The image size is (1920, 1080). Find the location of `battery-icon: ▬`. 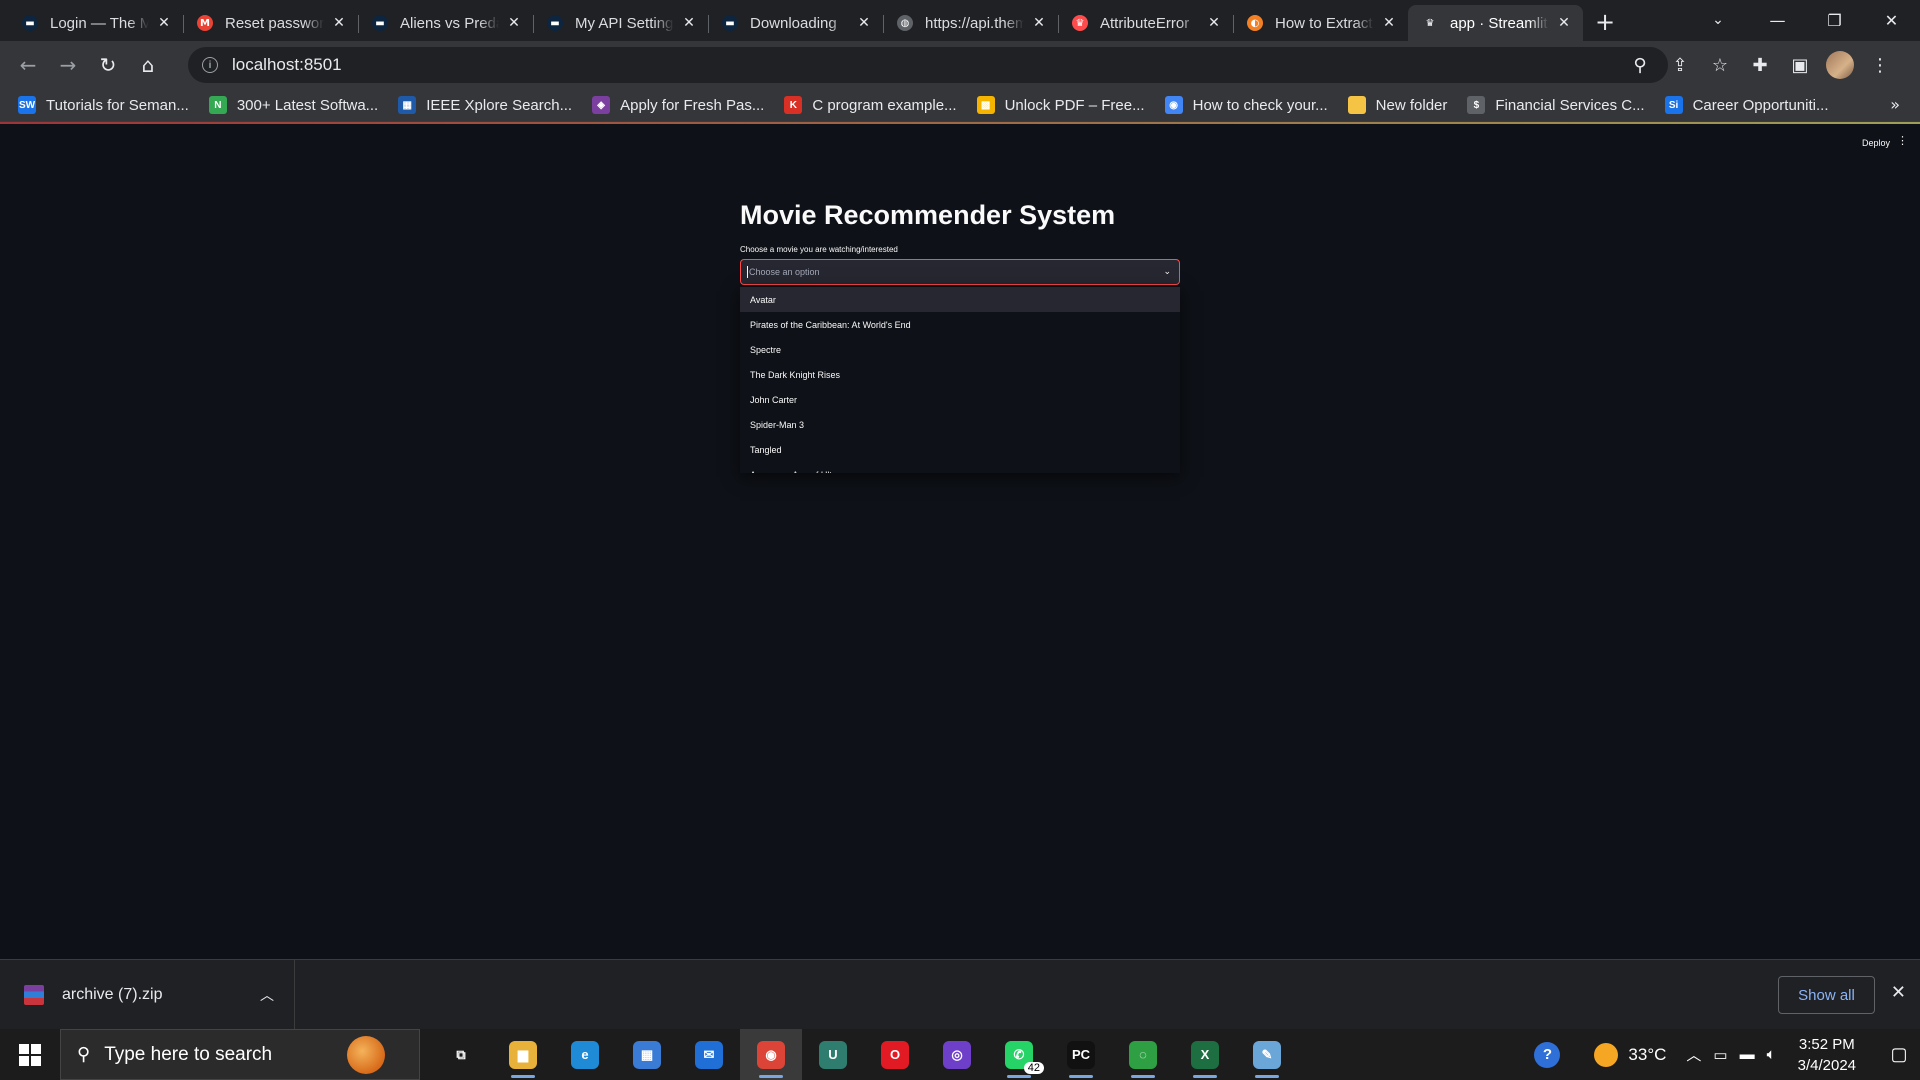

battery-icon: ▬ is located at coordinates (1747, 1054).